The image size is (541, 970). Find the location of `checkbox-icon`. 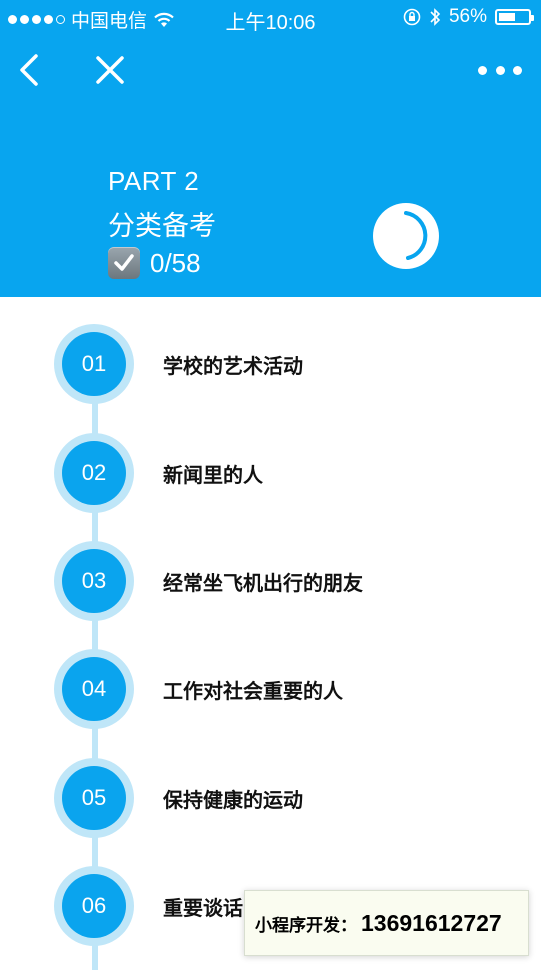

checkbox-icon is located at coordinates (124, 263).